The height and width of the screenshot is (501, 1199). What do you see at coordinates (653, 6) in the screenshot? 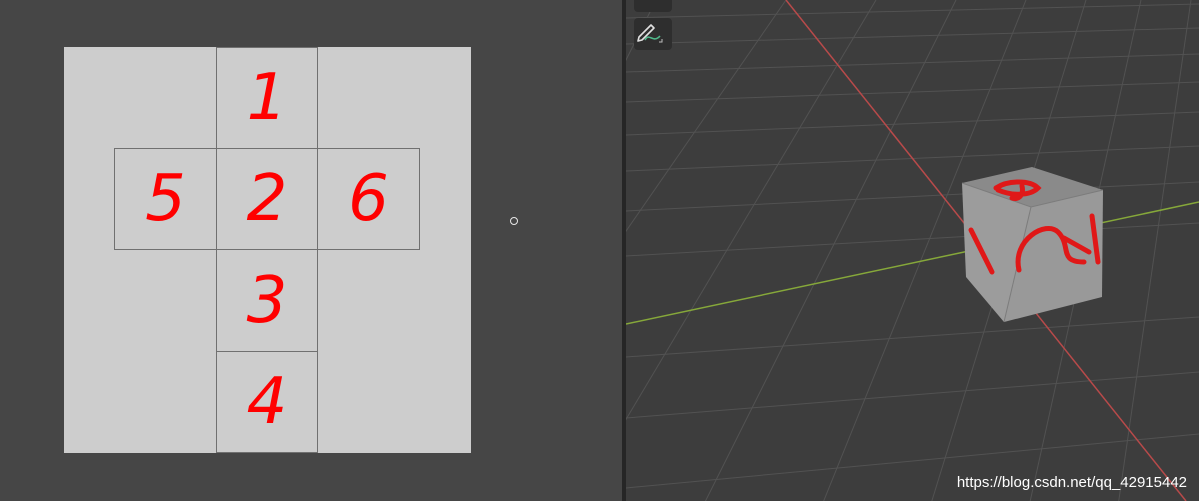
I see `tool-button` at bounding box center [653, 6].